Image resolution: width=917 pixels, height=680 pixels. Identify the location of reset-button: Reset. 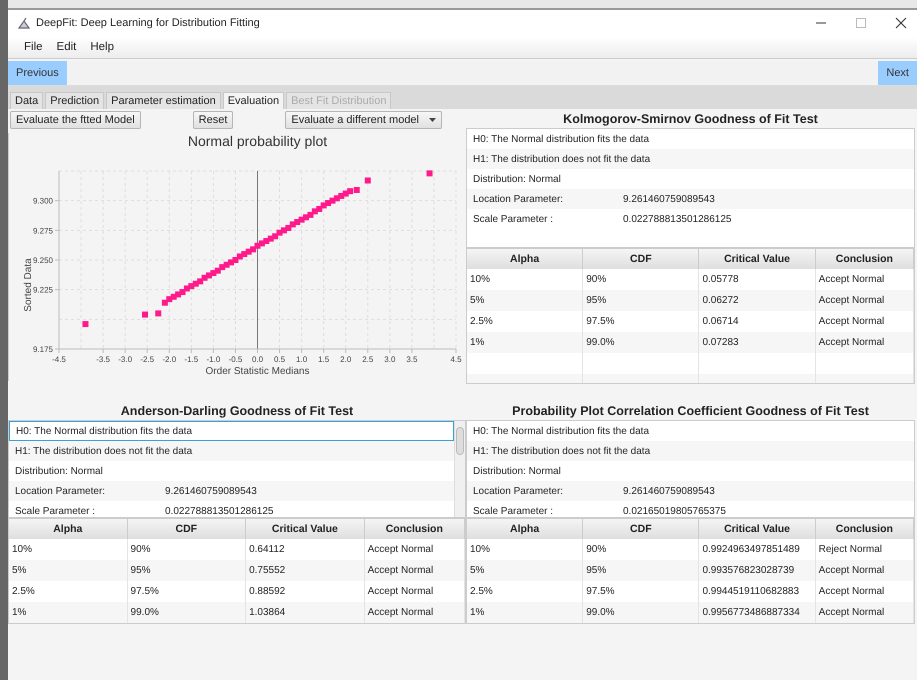
(213, 120).